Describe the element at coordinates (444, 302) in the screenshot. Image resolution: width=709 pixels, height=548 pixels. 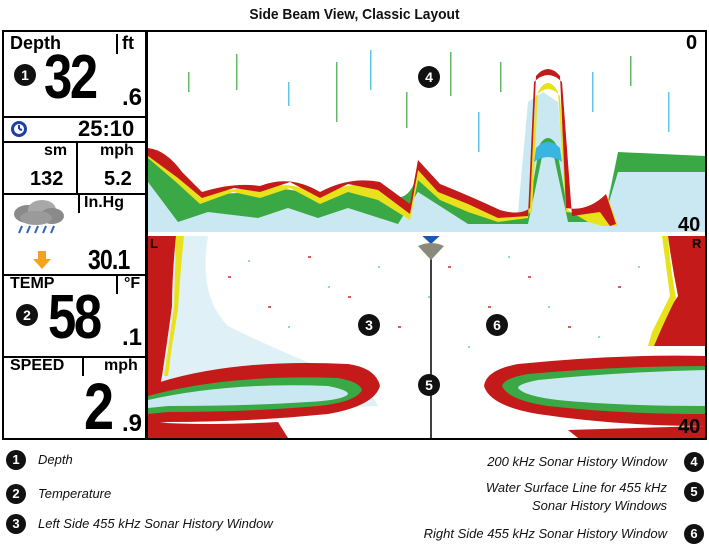
I see `bottom-blue-scatter` at that location.